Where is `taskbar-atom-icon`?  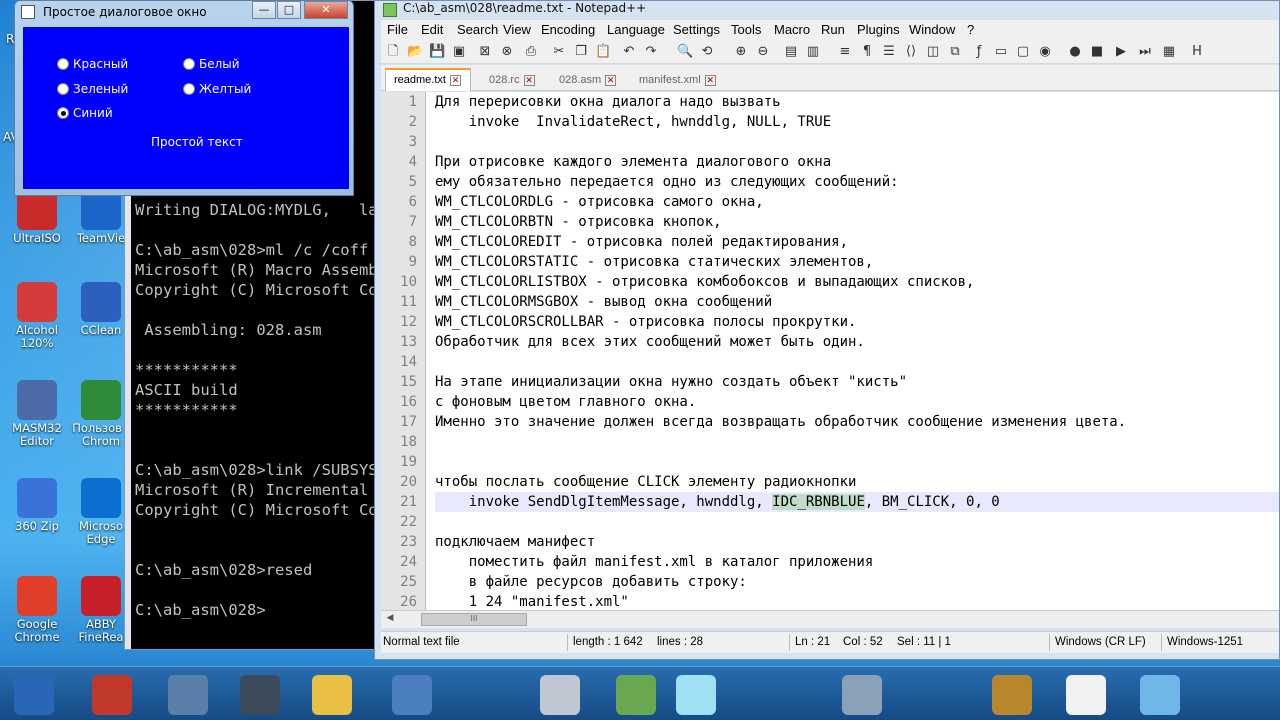 taskbar-atom-icon is located at coordinates (1160, 695).